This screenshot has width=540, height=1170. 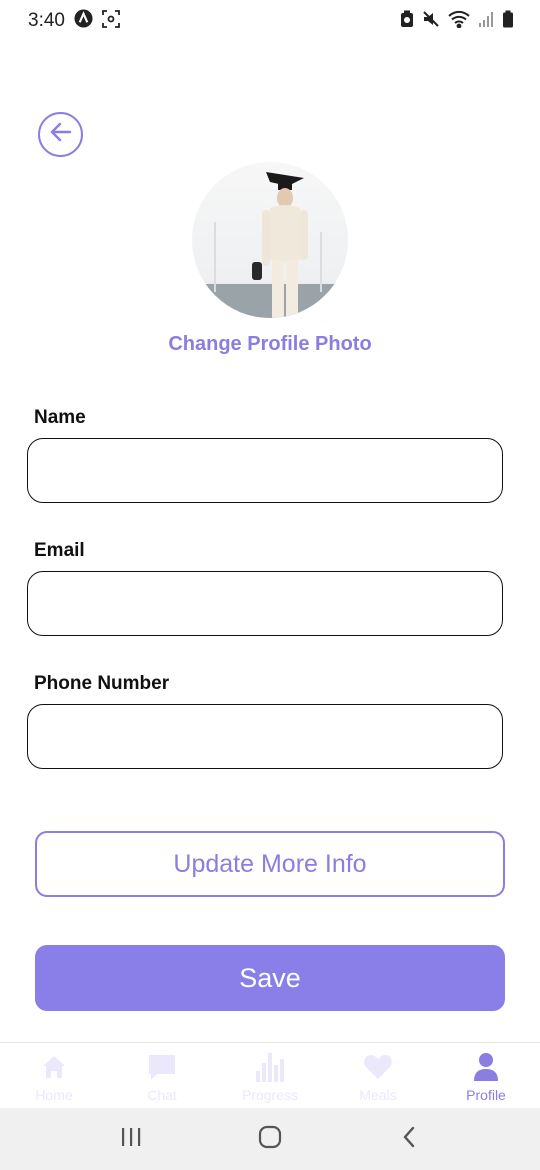 I want to click on battery-icon, so click(x=508, y=21).